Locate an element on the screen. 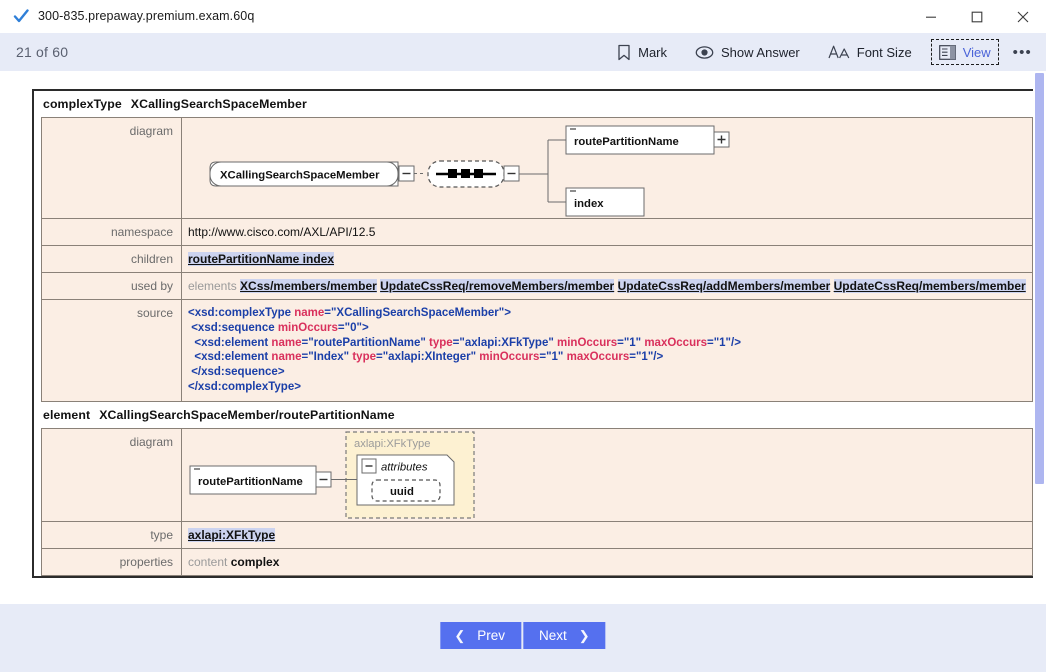 The height and width of the screenshot is (672, 1046). usedby-link-4: UpdateCssReq/members/member is located at coordinates (929, 286).